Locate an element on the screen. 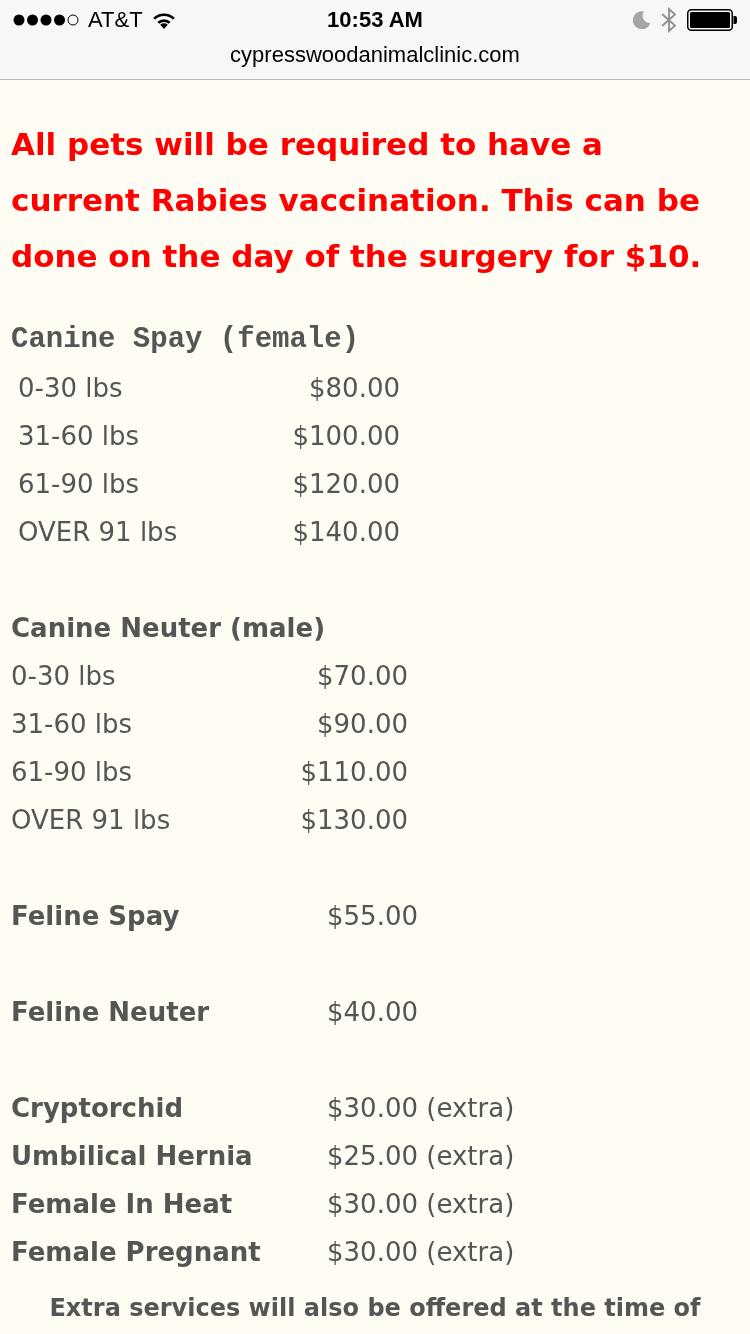 The height and width of the screenshot is (1334, 750). service-label: Female In Heat is located at coordinates (122, 1204).